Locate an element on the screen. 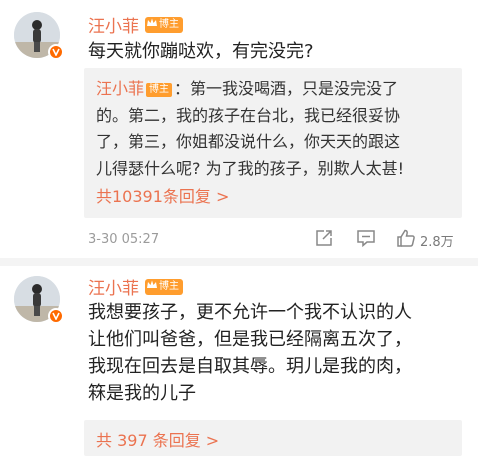 This screenshot has width=478, height=466. divider is located at coordinates (239, 262).